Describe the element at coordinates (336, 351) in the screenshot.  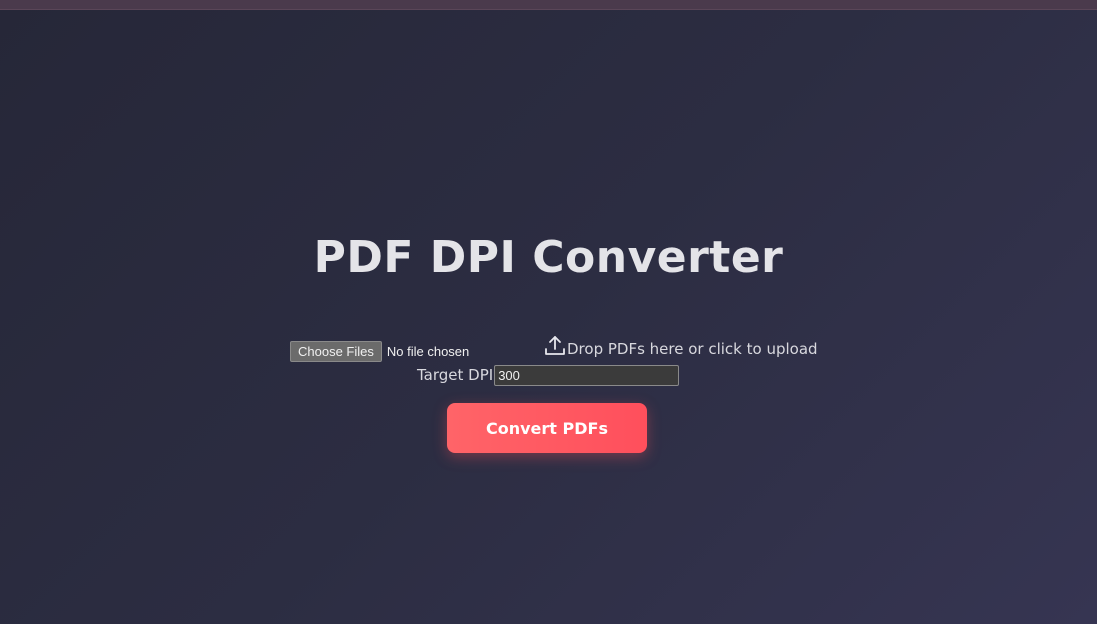
I see `choose-files-button: Choose Files` at that location.